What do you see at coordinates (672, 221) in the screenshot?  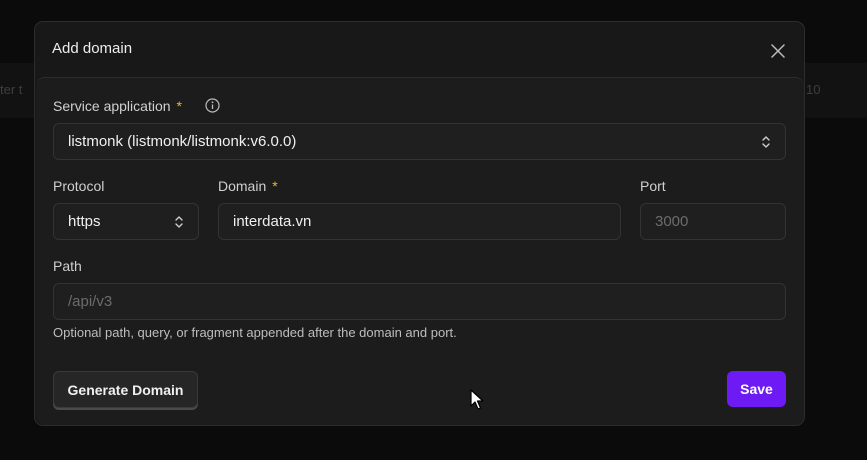 I see `port-placeholder: 3000` at bounding box center [672, 221].